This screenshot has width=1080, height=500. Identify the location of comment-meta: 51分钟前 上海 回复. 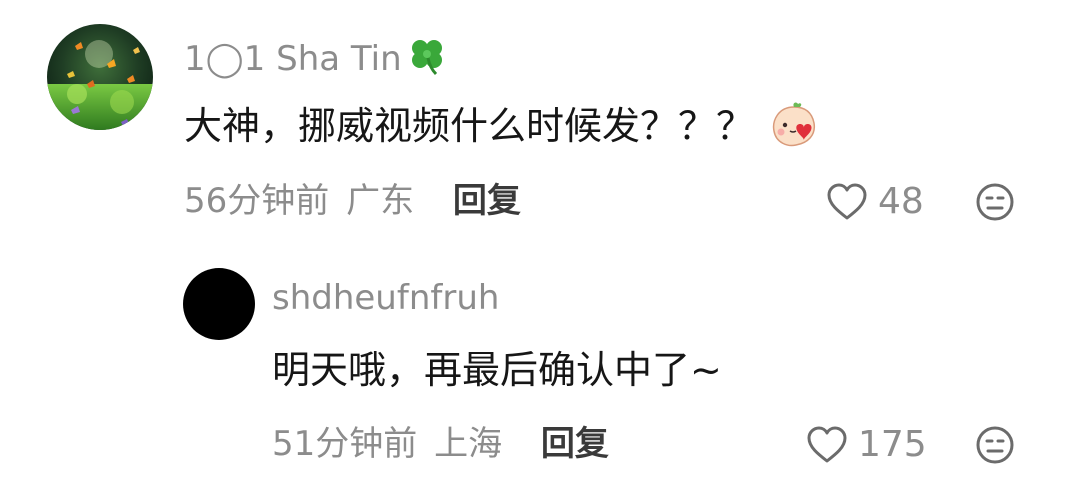
(440, 444).